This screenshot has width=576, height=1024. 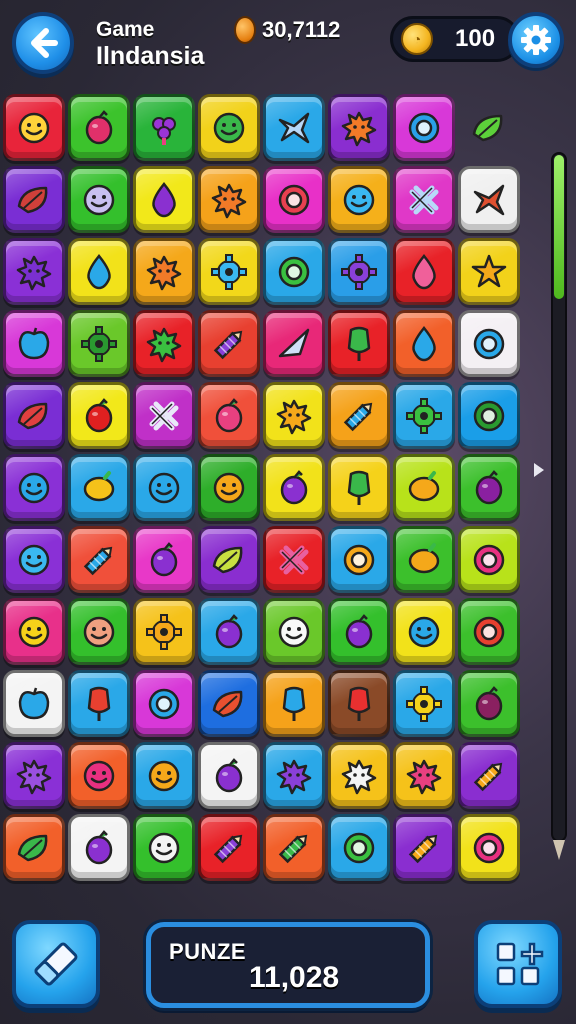 What do you see at coordinates (164, 271) in the screenshot?
I see `tile-r3-c3` at bounding box center [164, 271].